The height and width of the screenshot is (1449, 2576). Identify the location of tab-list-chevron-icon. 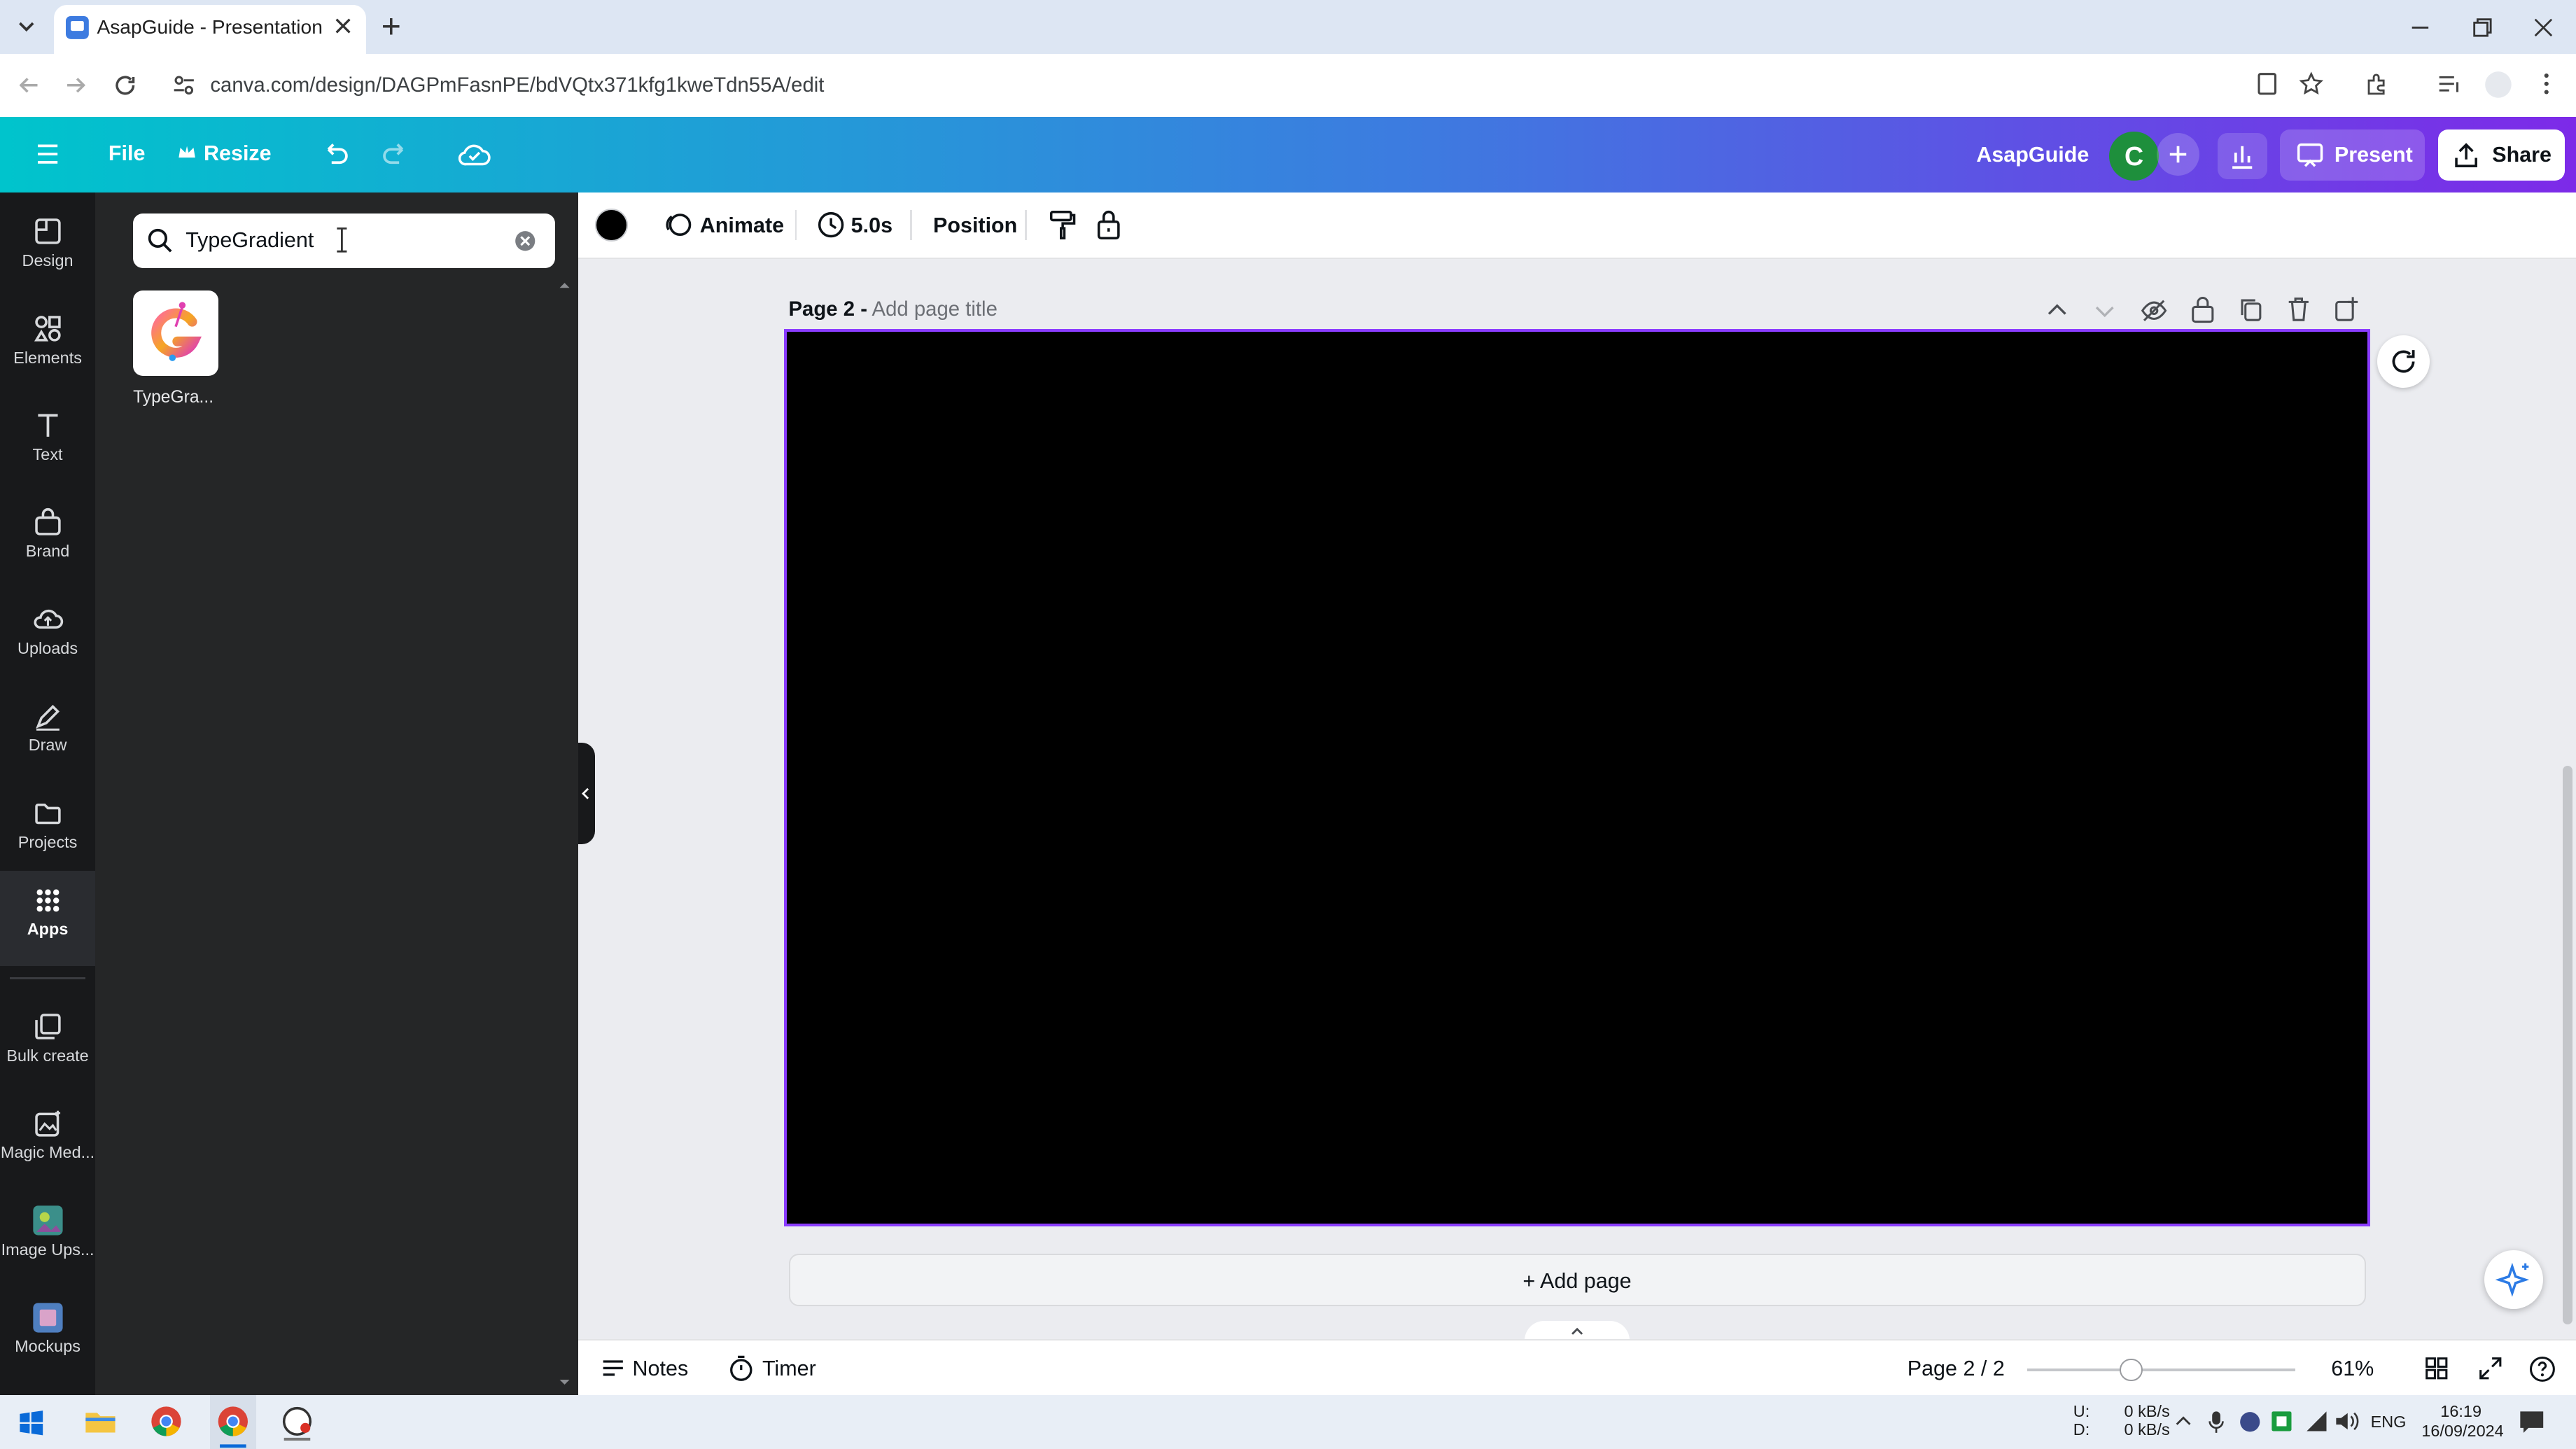
(26, 26).